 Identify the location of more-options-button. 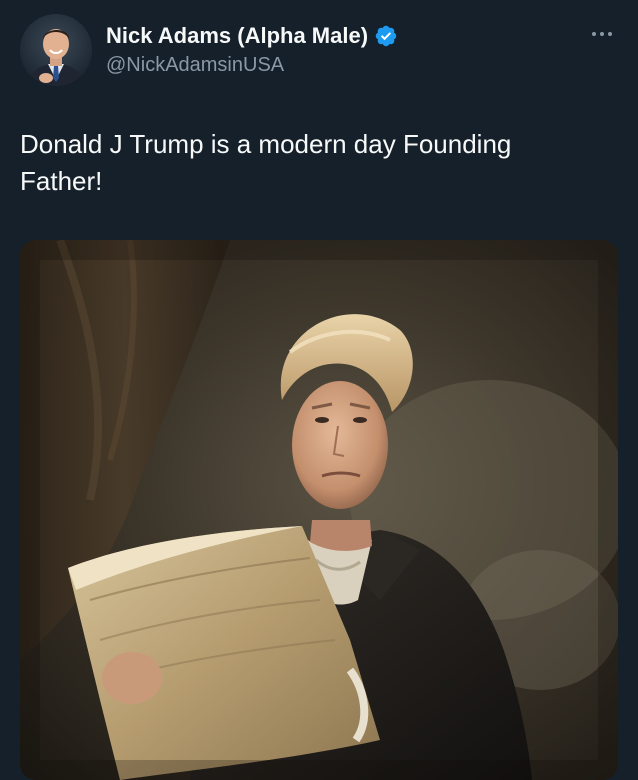
(602, 34).